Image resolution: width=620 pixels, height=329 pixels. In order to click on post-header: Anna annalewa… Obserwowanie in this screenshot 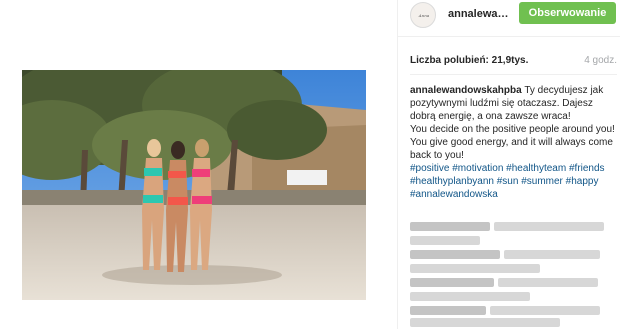, I will do `click(509, 18)`.